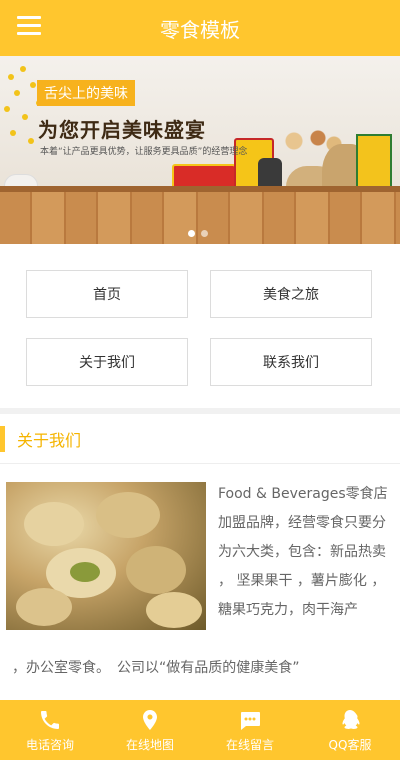 This screenshot has width=400, height=760. Describe the element at coordinates (86, 93) in the screenshot. I see `banner-tag: 舌尖上的美味` at that location.